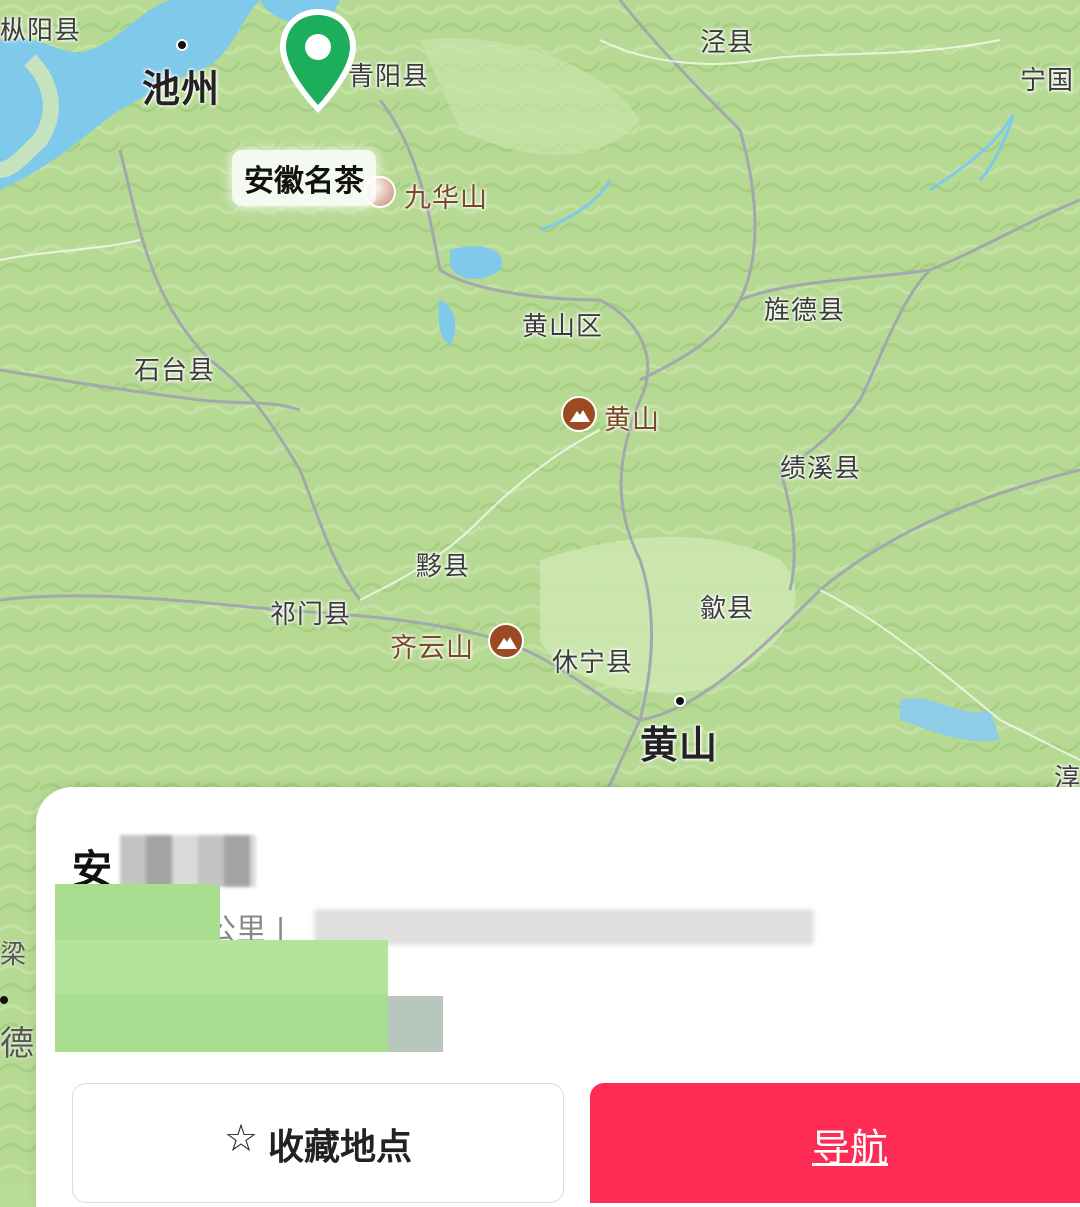  I want to click on navigate-button-label: 导航, so click(849, 1148).